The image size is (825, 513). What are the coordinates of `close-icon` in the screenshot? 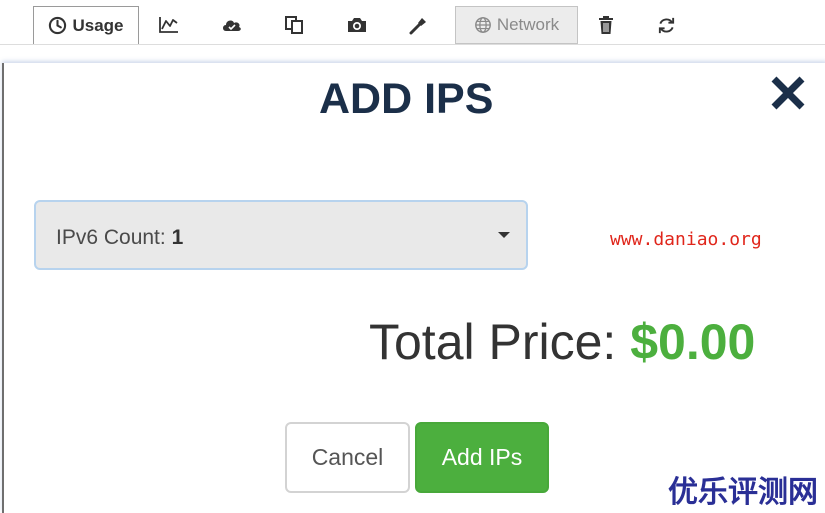 It's located at (788, 96).